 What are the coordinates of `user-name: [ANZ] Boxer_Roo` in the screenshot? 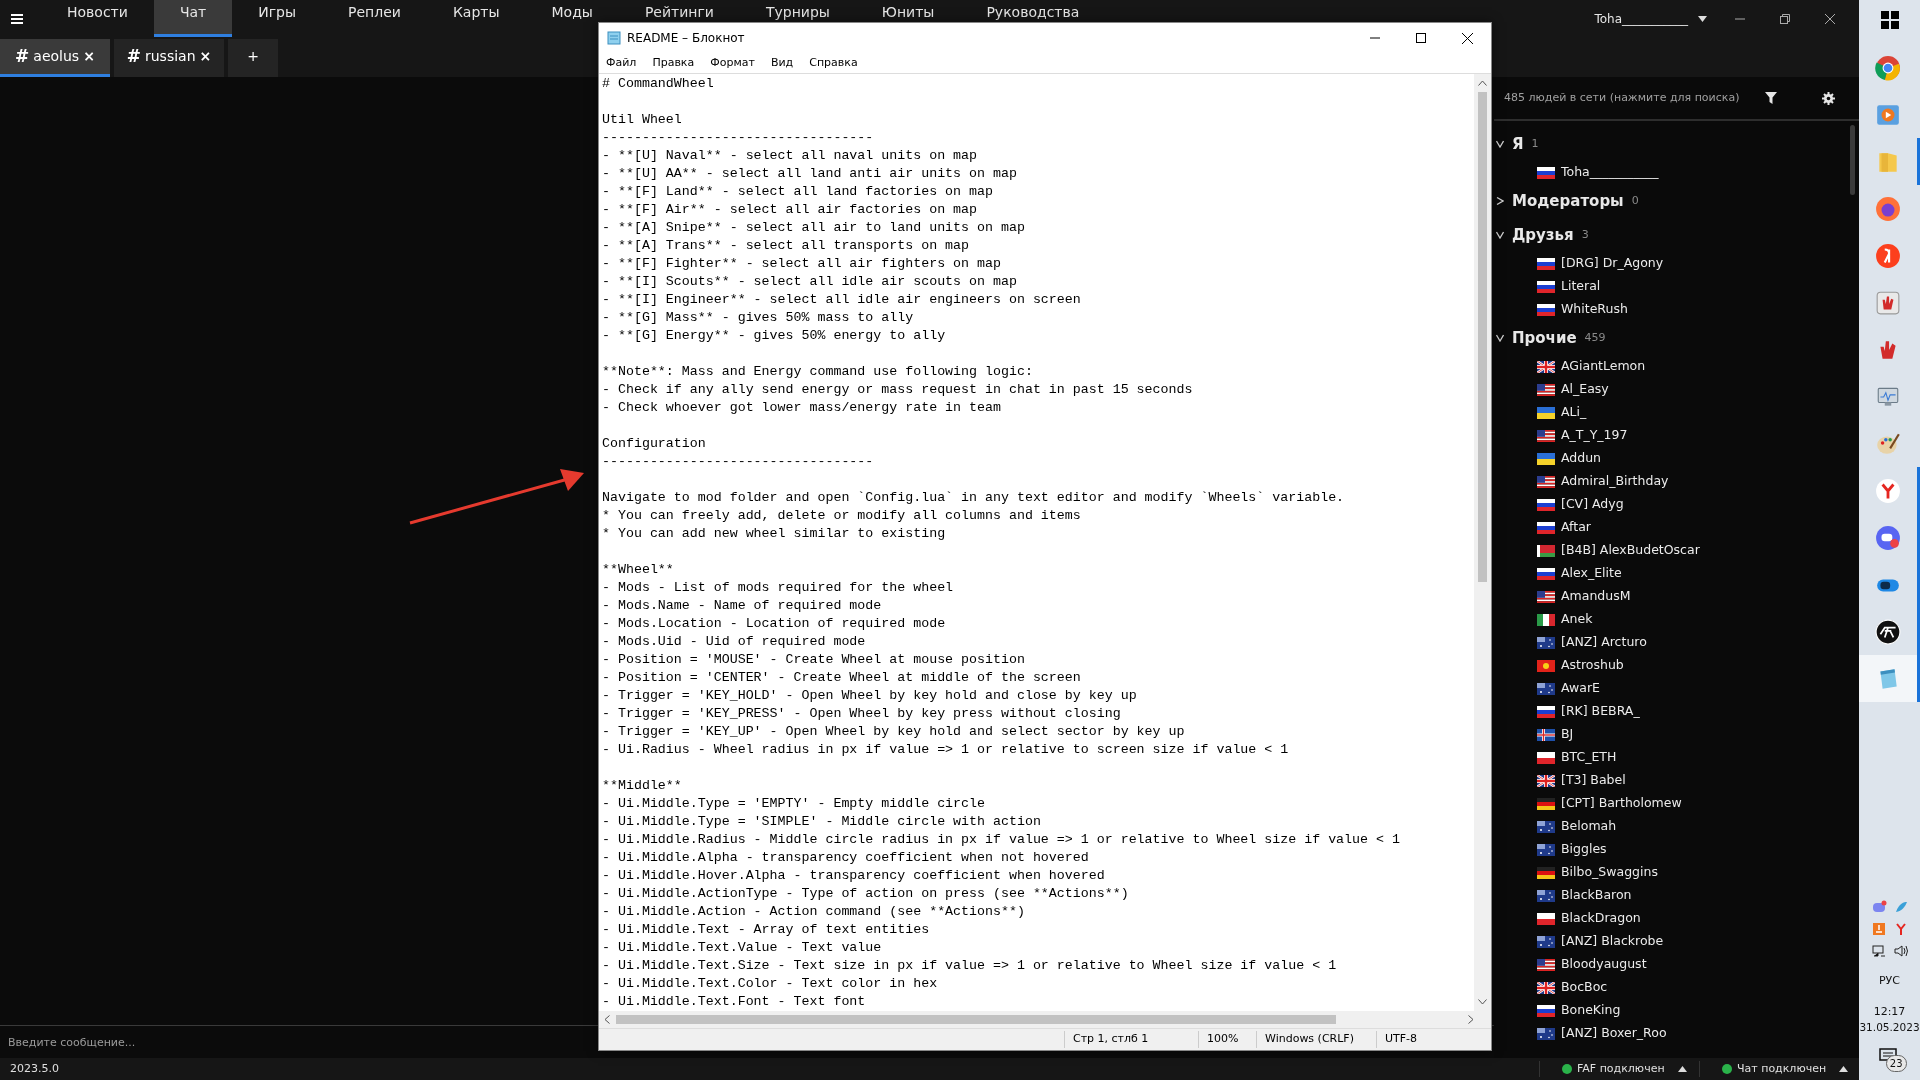 It's located at (1614, 1033).